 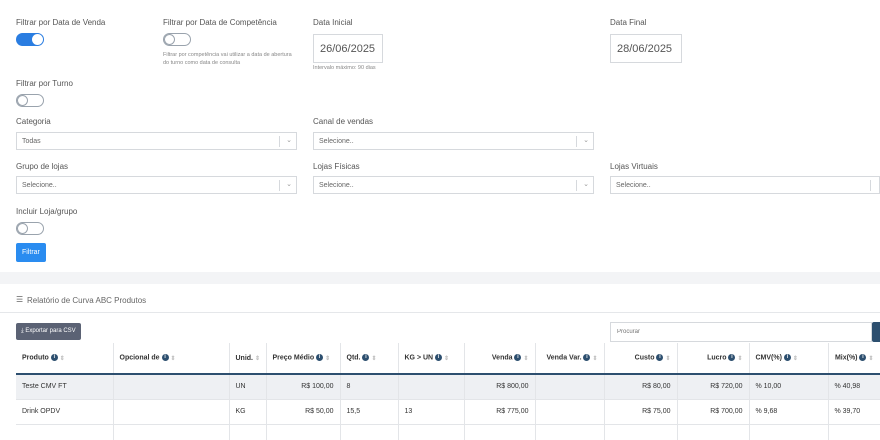 What do you see at coordinates (854, 412) in the screenshot?
I see `cell-mix: % 39,70` at bounding box center [854, 412].